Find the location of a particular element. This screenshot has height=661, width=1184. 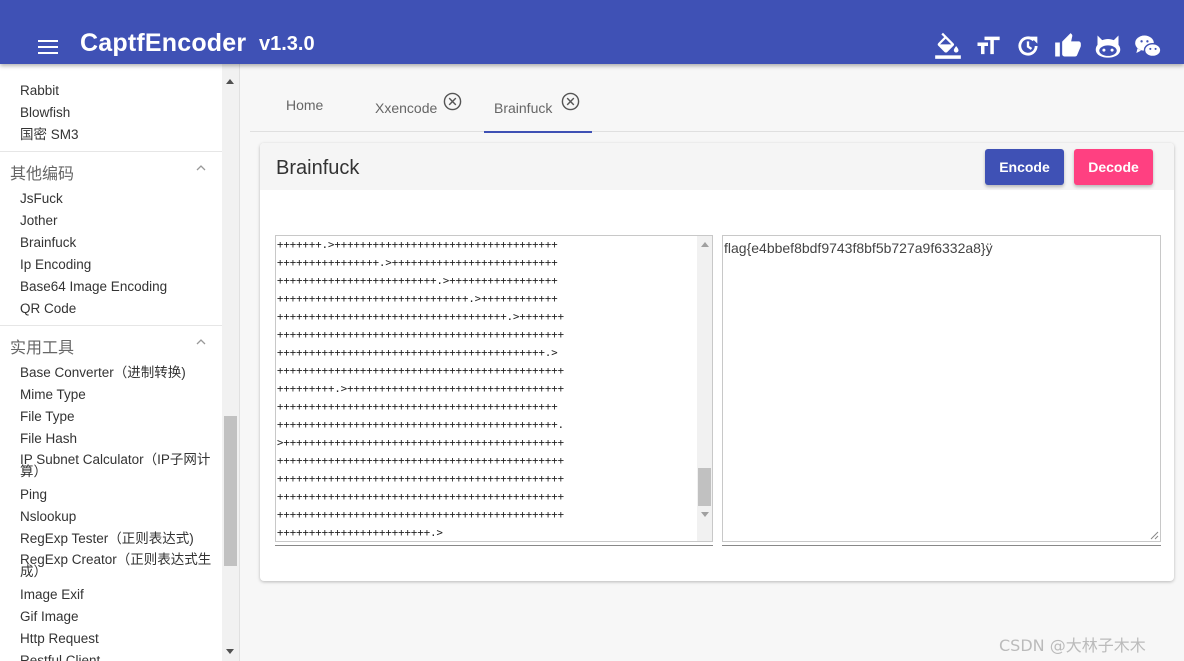

wechat-icon is located at coordinates (1148, 46).